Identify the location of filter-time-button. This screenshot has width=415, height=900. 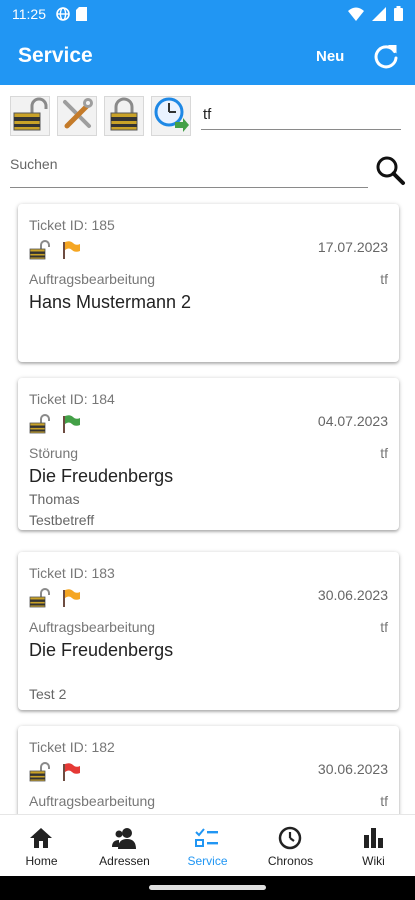
(171, 116).